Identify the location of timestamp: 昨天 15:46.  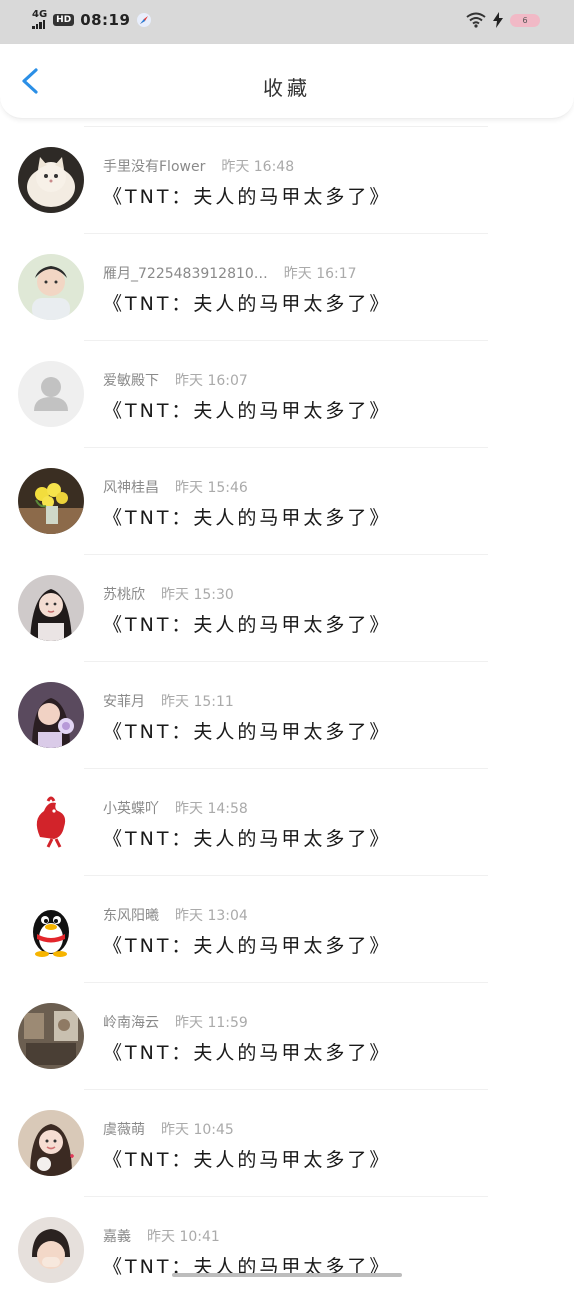
(211, 488).